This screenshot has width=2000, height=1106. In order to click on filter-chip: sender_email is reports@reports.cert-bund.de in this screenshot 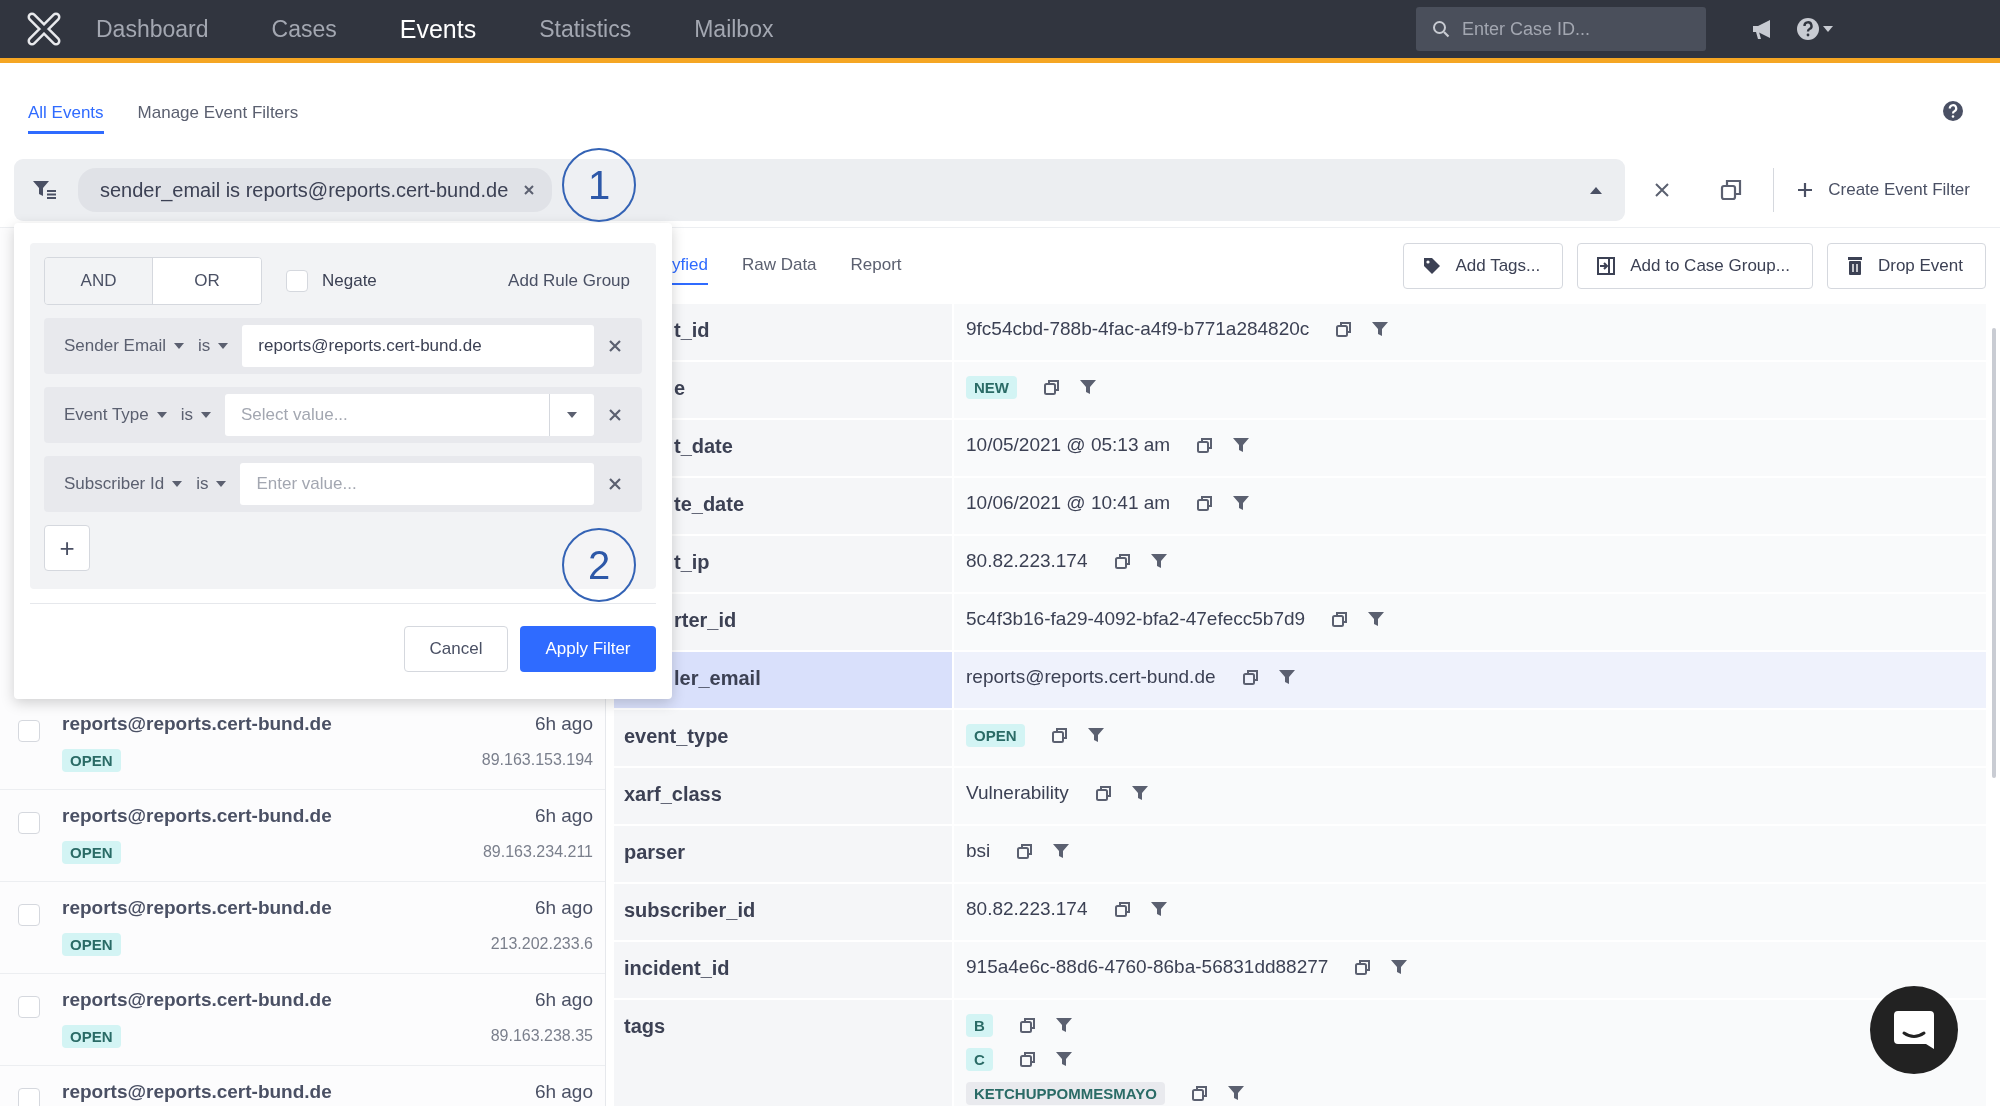, I will do `click(315, 190)`.